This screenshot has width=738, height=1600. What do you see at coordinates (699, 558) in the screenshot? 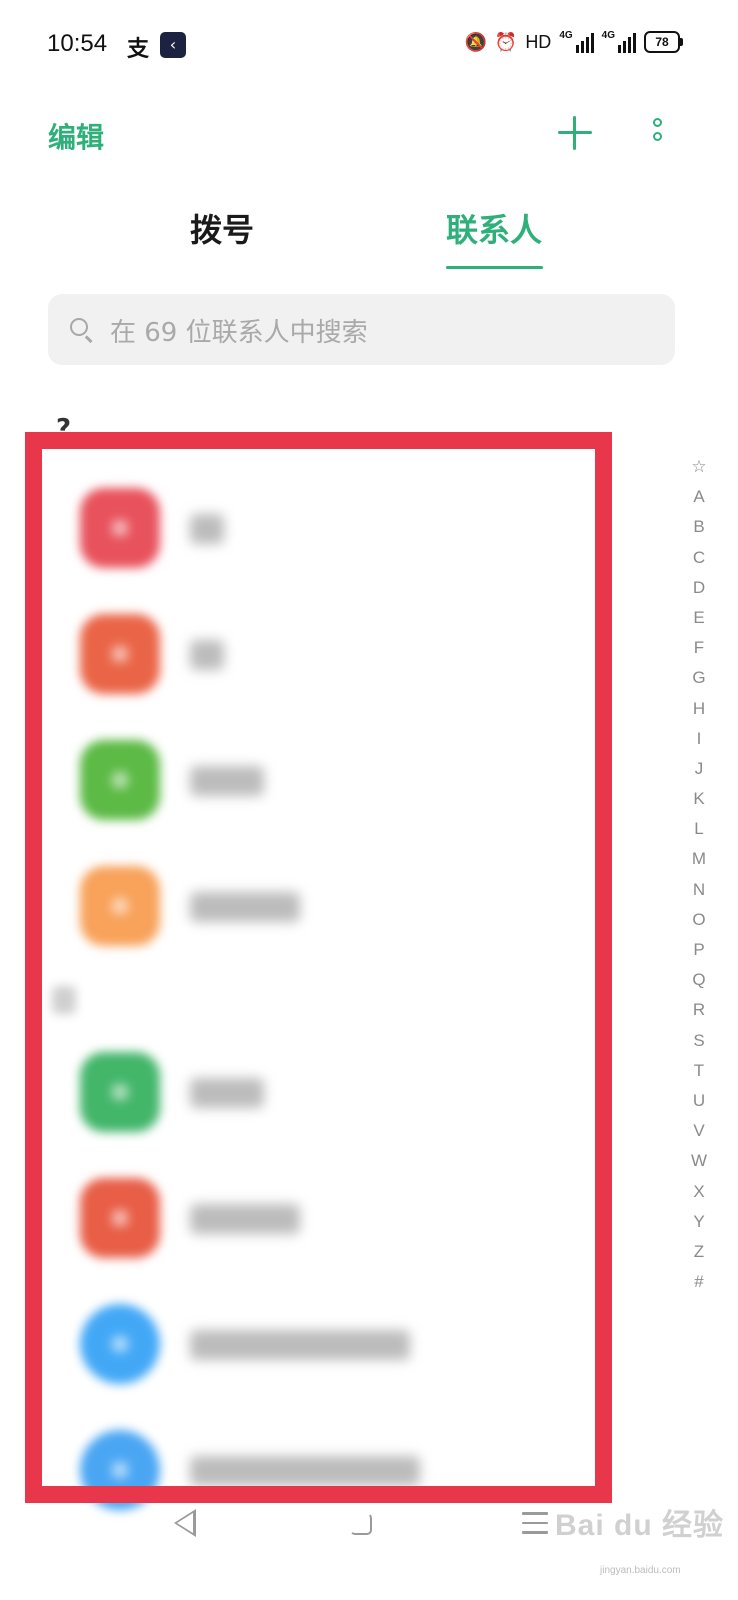
I see `index-c: C` at bounding box center [699, 558].